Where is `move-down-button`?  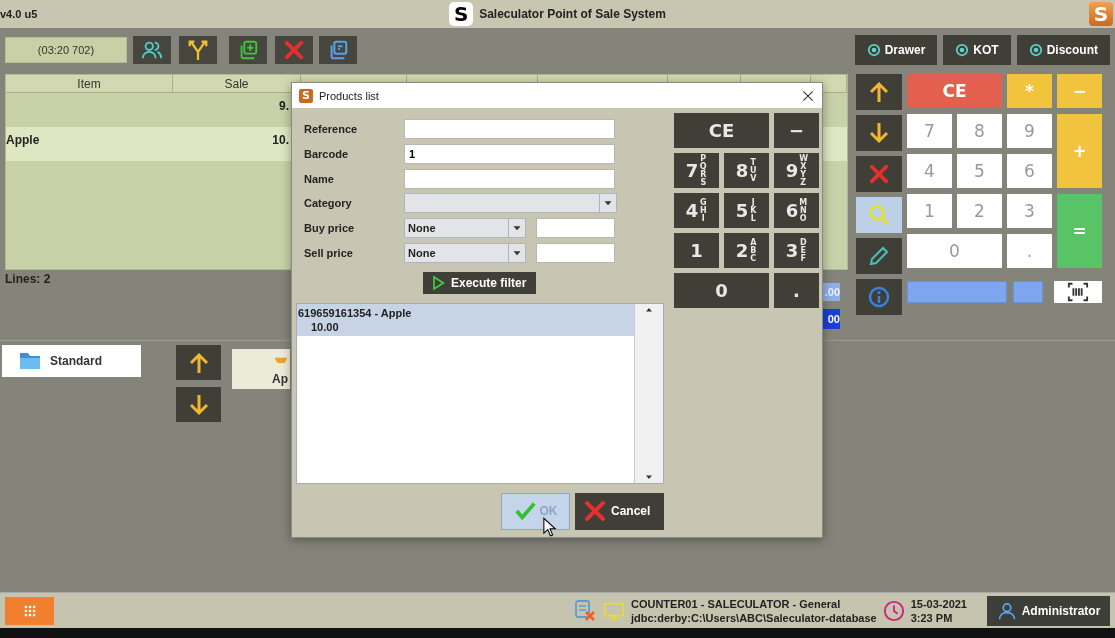 move-down-button is located at coordinates (879, 133).